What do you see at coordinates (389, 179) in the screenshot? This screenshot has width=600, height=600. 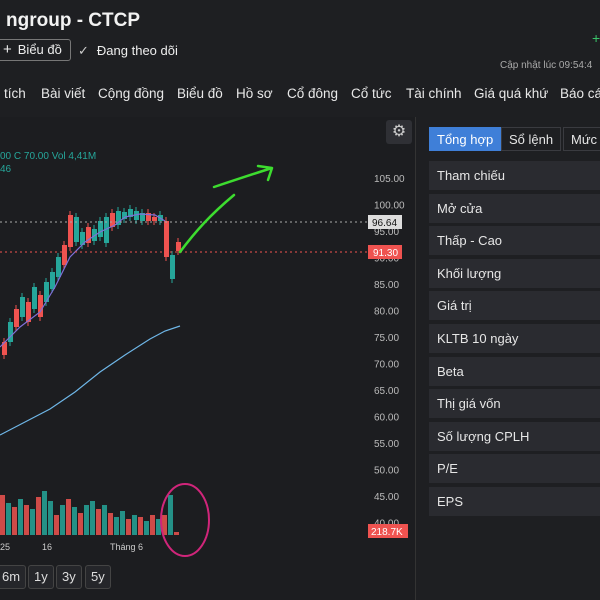 I see `price-axis-tick: 105.00` at bounding box center [389, 179].